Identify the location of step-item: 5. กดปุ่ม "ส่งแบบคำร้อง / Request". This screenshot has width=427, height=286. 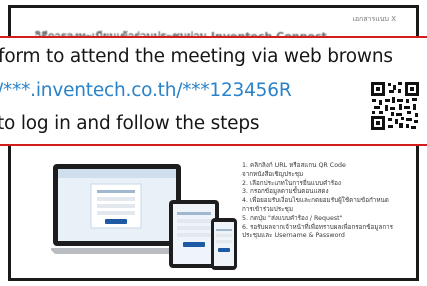
(292, 218).